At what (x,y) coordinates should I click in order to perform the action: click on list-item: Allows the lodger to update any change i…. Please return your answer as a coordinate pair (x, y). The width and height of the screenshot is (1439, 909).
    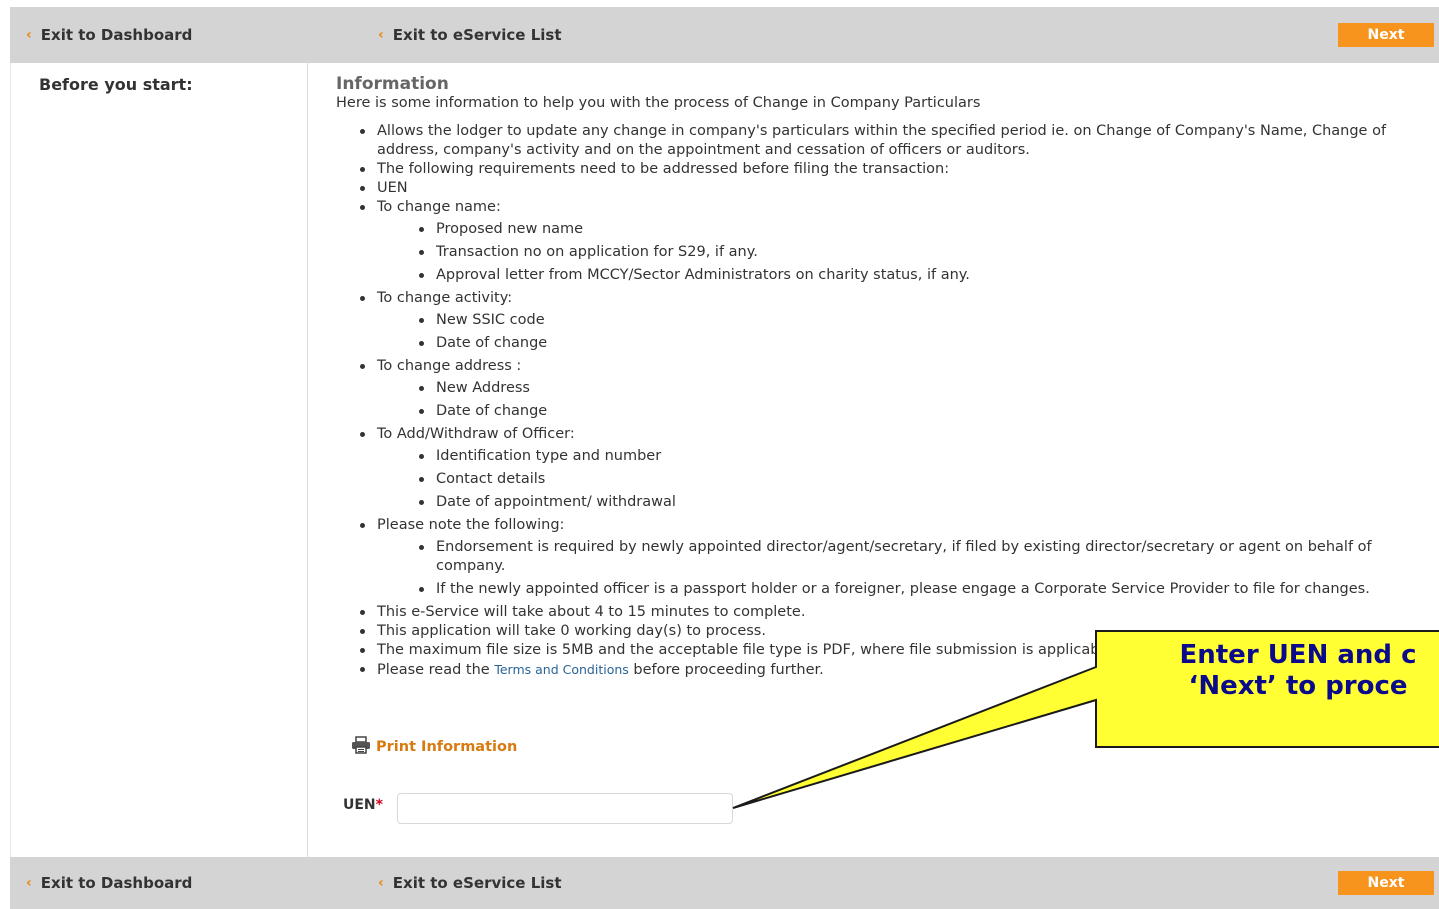
    Looking at the image, I should click on (888, 141).